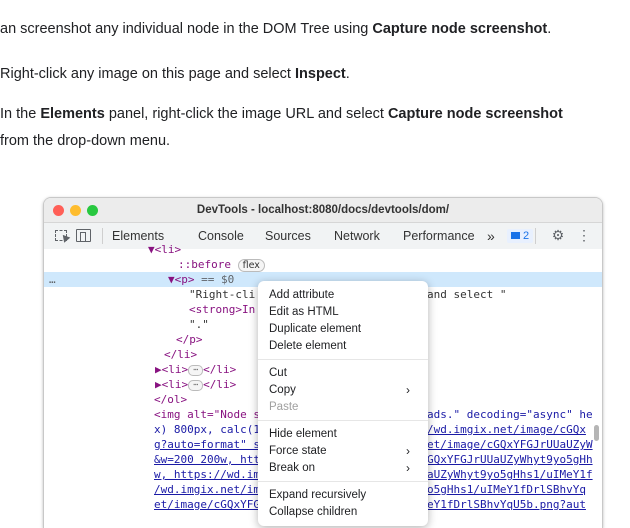 The height and width of the screenshot is (528, 630). What do you see at coordinates (343, 390) in the screenshot?
I see `menu-item-copy: Copy ›` at bounding box center [343, 390].